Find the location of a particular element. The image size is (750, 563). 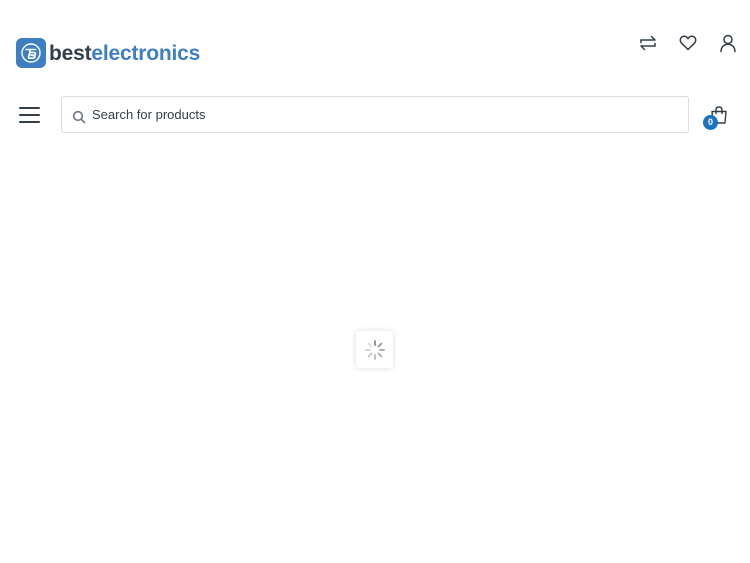

cart-button: 0 is located at coordinates (718, 117).